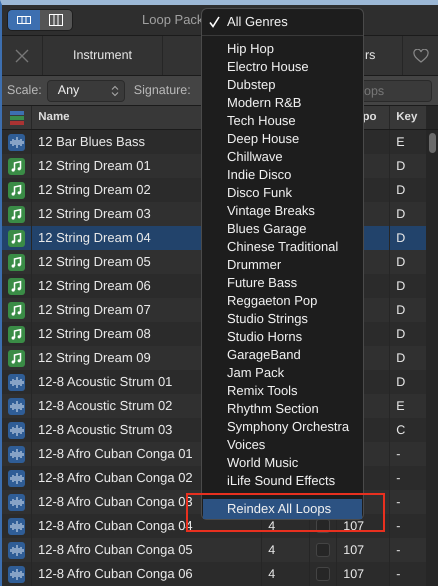 The height and width of the screenshot is (586, 438). Describe the element at coordinates (115, 454) in the screenshot. I see `loop-name: 12-8 Afro Cuban Conga 01` at that location.